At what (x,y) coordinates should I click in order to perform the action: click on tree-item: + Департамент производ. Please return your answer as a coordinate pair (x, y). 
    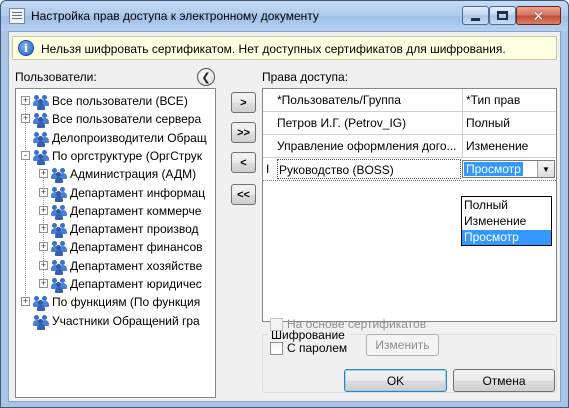
    Looking at the image, I should click on (115, 229).